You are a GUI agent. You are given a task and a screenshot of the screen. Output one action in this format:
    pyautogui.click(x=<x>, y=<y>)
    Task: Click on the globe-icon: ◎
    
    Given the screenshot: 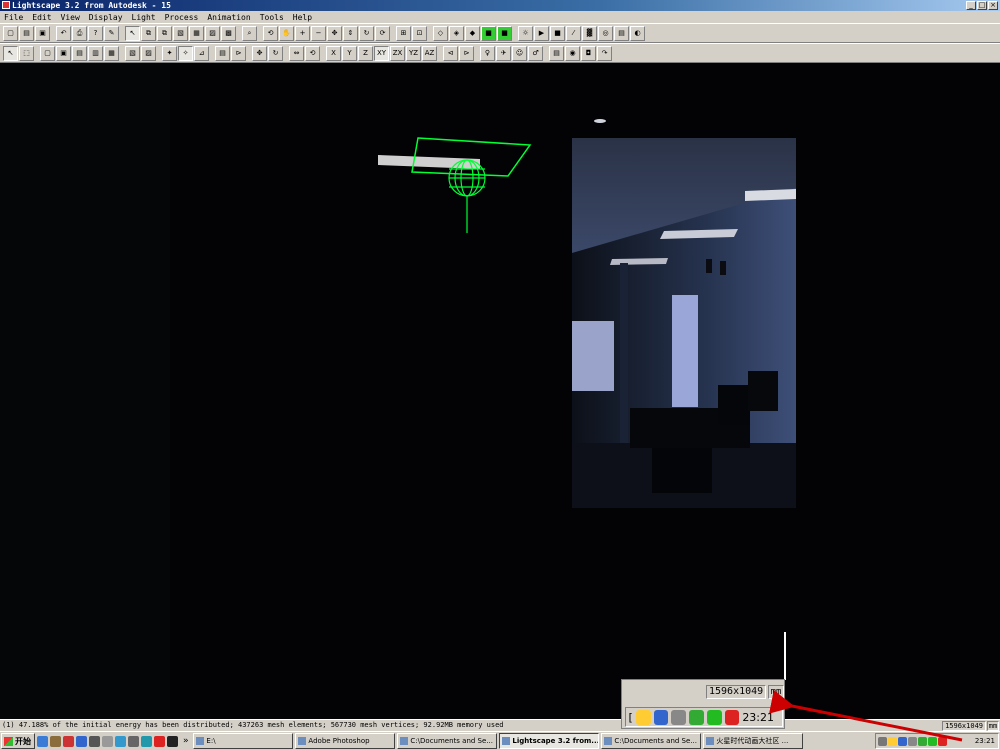 What is the action you would take?
    pyautogui.click(x=605, y=33)
    